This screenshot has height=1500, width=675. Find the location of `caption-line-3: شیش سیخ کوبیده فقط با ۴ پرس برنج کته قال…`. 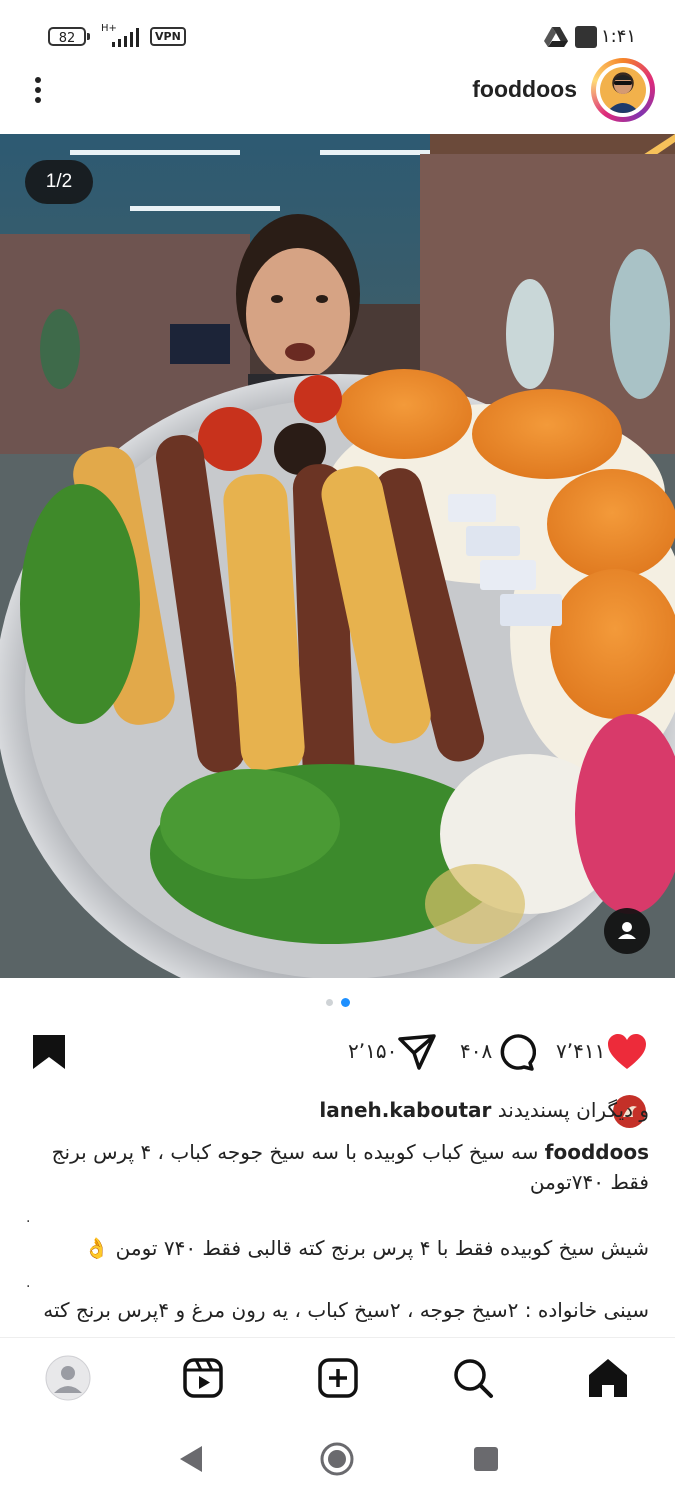

caption-line-3: شیش سیخ کوبیده فقط با ۴ پرس برنج کته قال… is located at coordinates (366, 1248).